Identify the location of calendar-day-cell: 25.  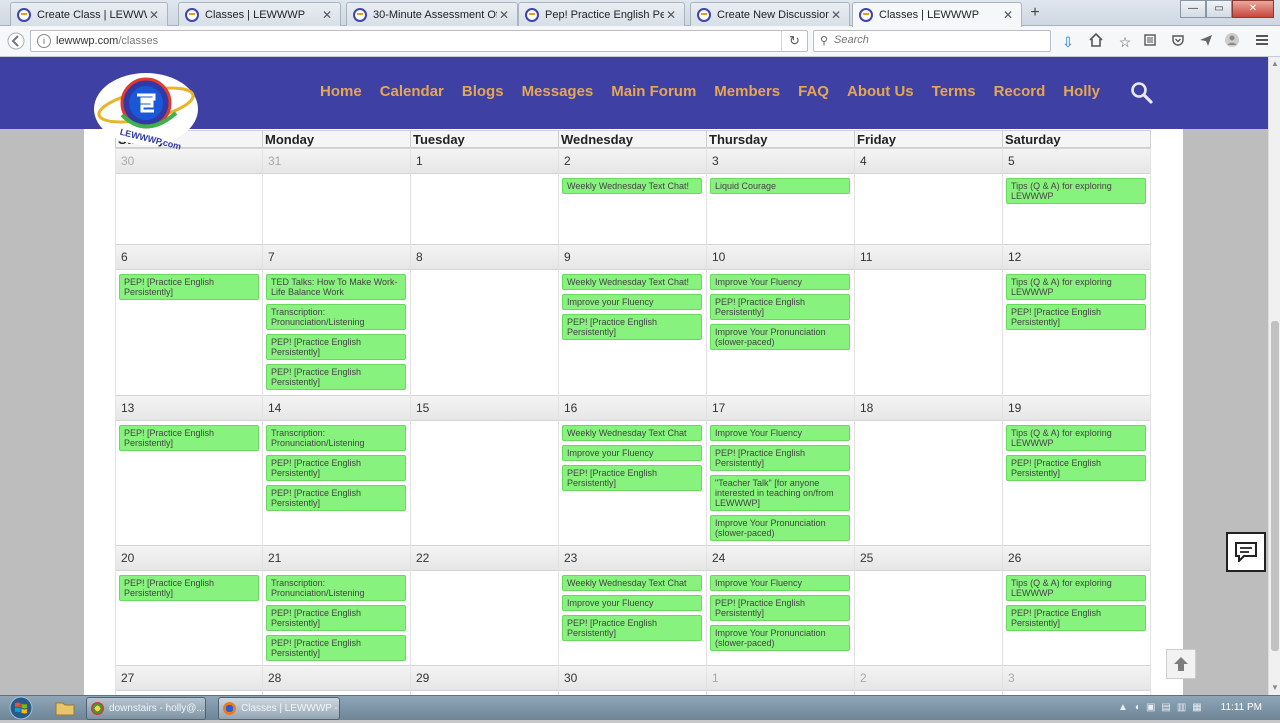
(929, 605).